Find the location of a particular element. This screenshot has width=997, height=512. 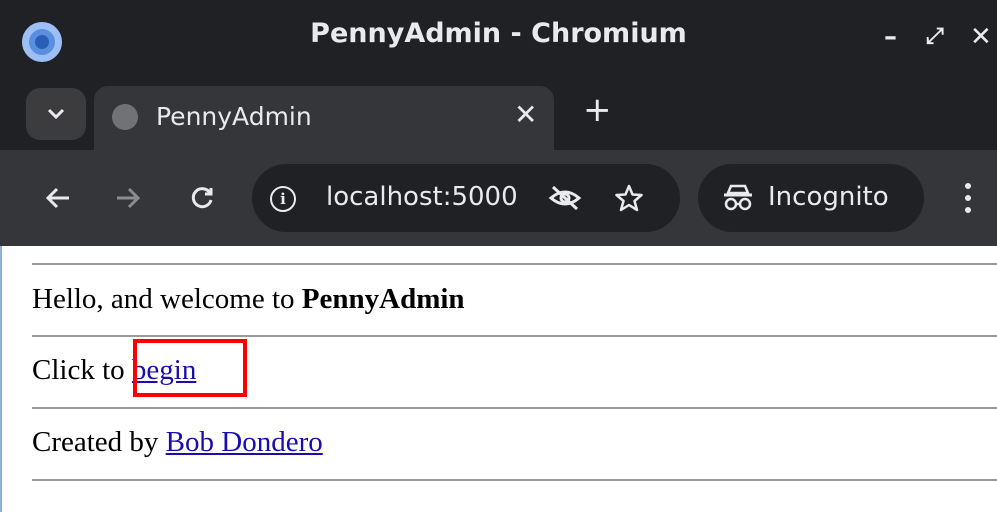

incognito-badge: Incognito is located at coordinates (811, 198).